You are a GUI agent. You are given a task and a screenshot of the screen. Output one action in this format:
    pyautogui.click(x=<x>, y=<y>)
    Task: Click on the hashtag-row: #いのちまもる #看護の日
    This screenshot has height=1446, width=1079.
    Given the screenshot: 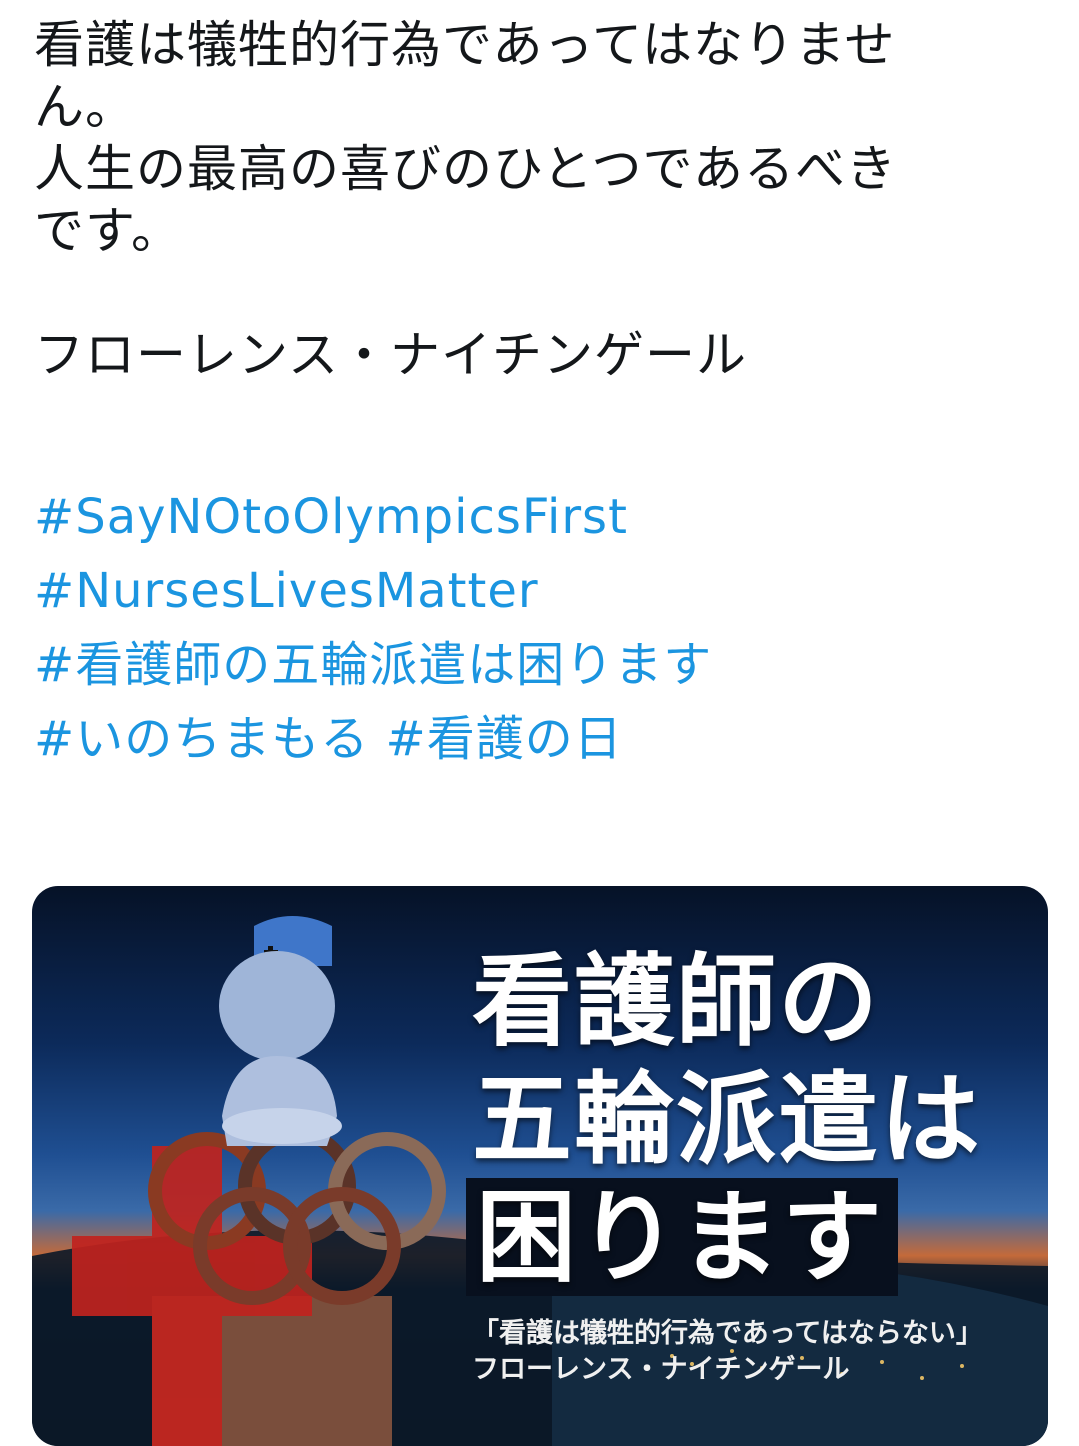 What is the action you would take?
    pyautogui.click(x=544, y=739)
    